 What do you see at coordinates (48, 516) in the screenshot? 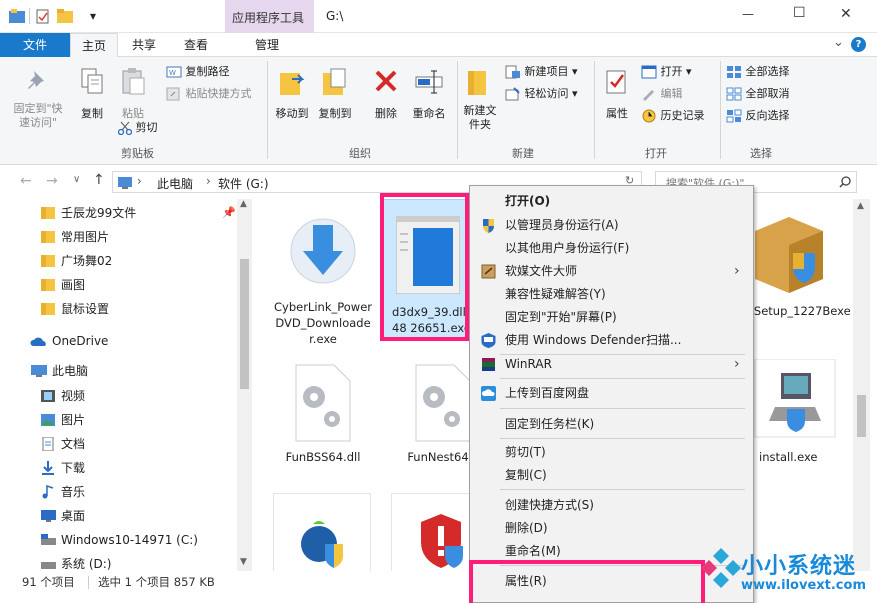
I see `desktop-icon` at bounding box center [48, 516].